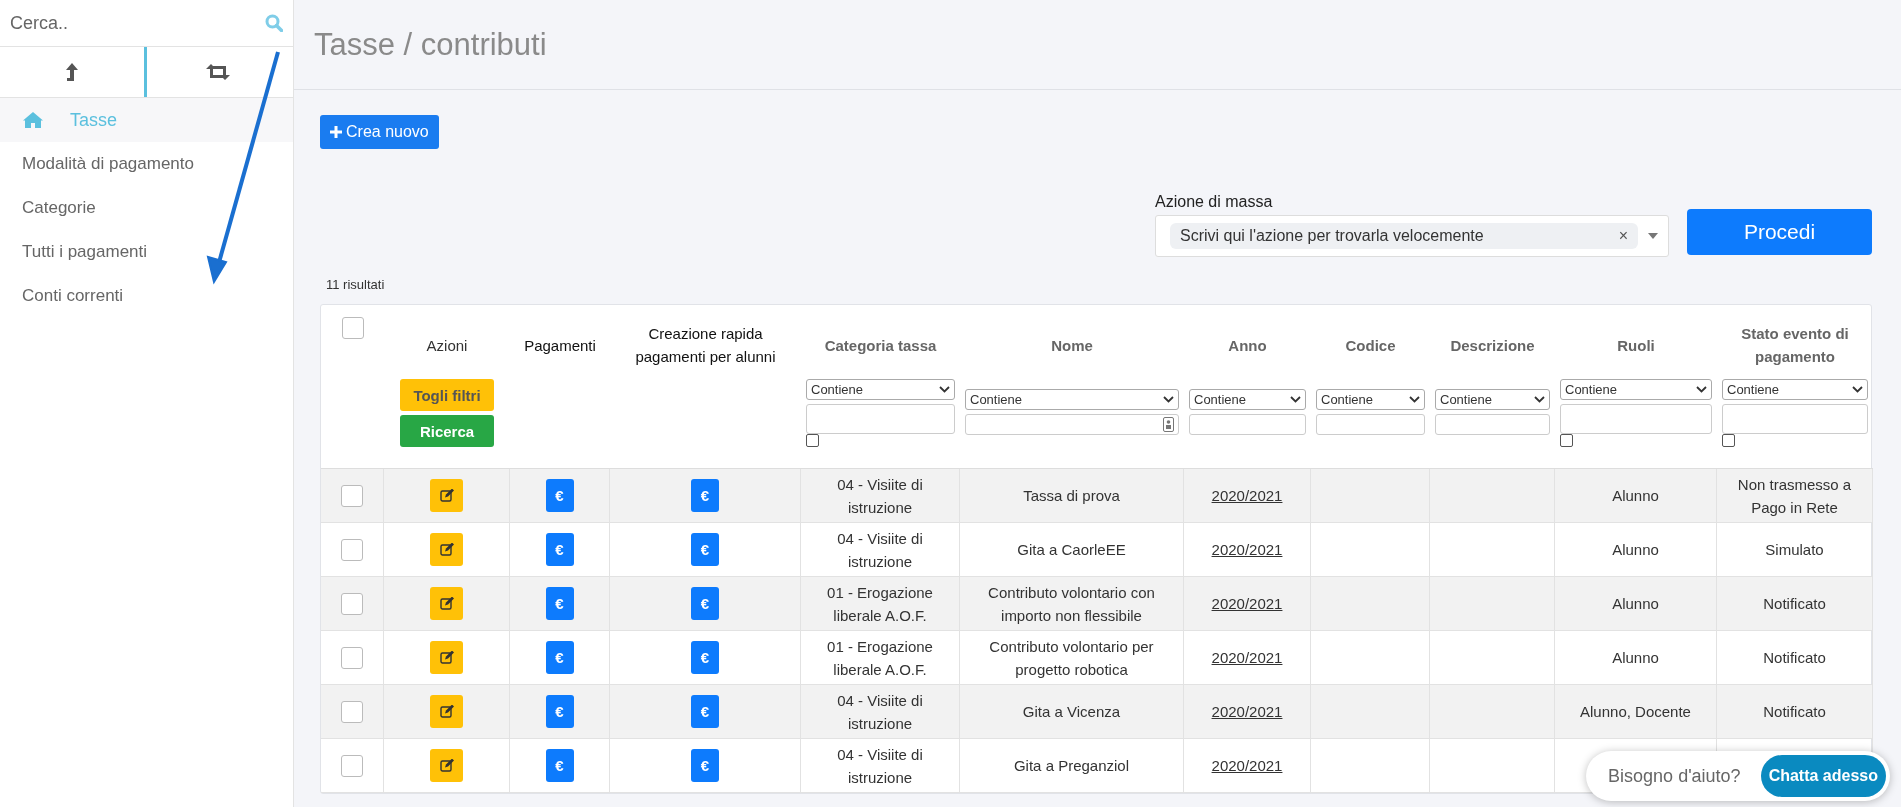  What do you see at coordinates (880, 345) in the screenshot?
I see `column-header: Categoria tassa` at bounding box center [880, 345].